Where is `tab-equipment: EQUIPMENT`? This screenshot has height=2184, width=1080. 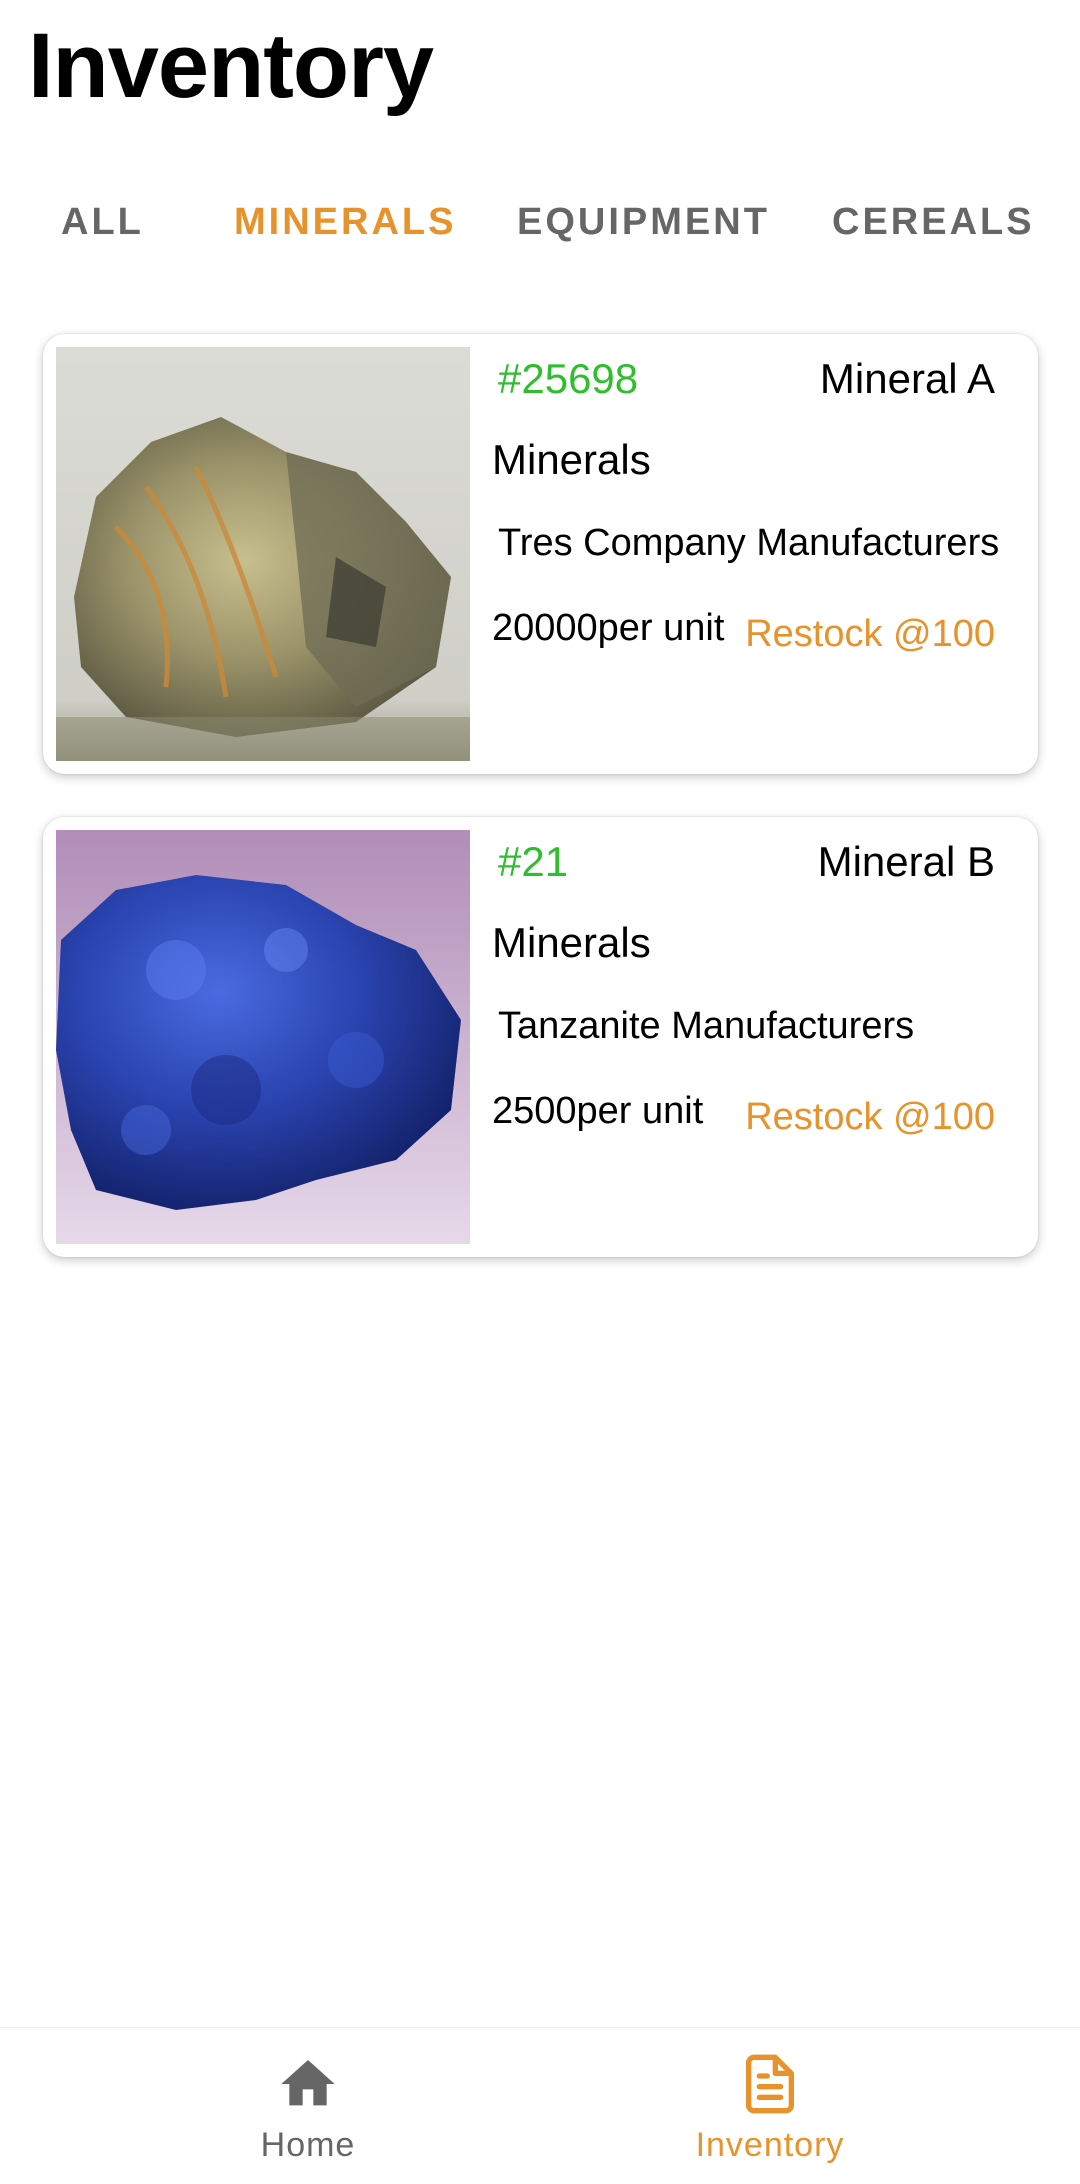 tab-equipment: EQUIPMENT is located at coordinates (643, 222).